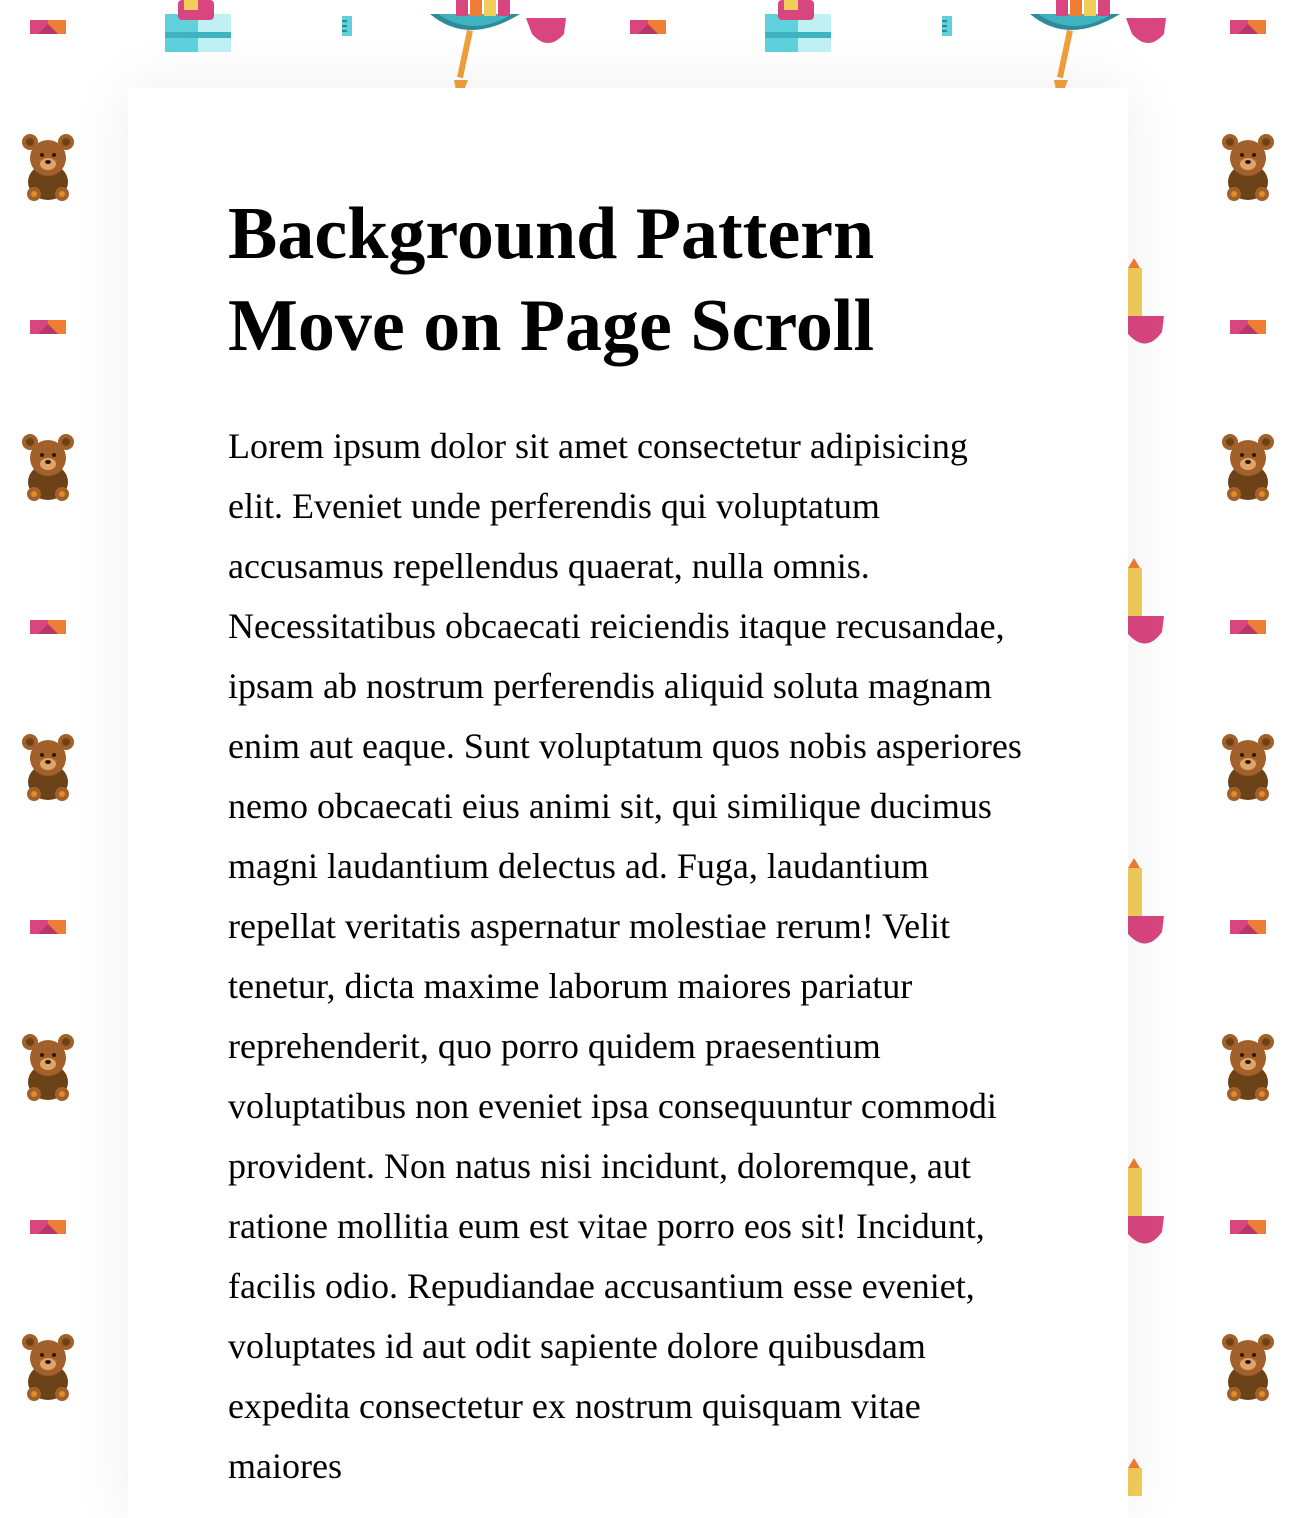  What do you see at coordinates (551, 280) in the screenshot?
I see `page-title: Background Pattern Move on Page Scroll` at bounding box center [551, 280].